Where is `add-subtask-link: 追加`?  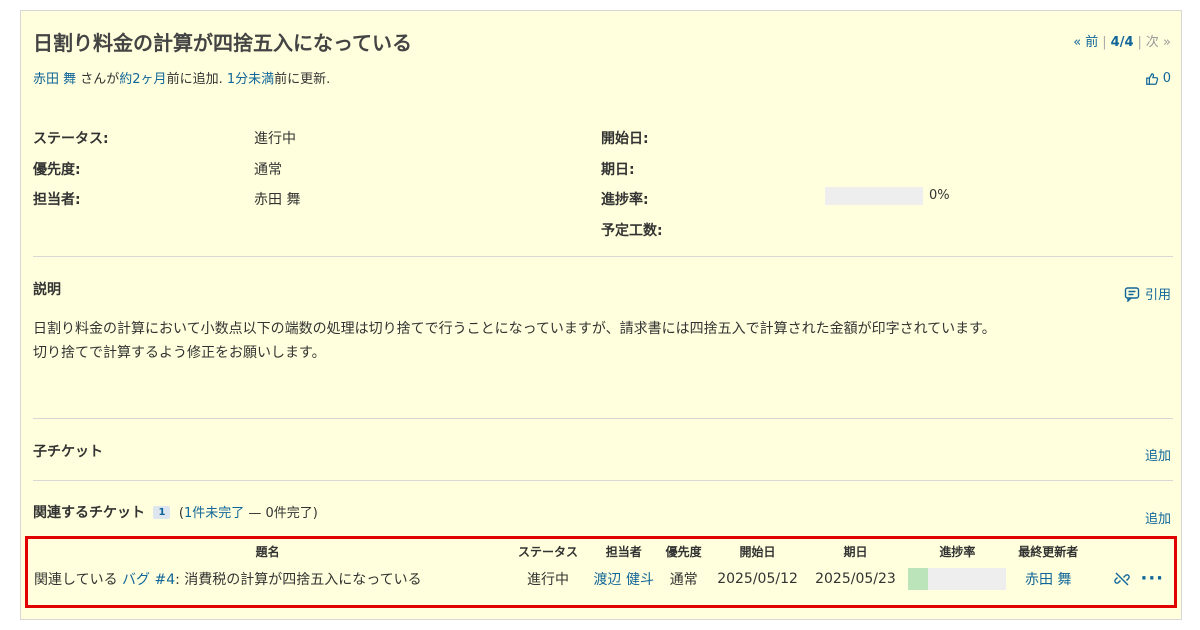
add-subtask-link: 追加 is located at coordinates (1158, 454).